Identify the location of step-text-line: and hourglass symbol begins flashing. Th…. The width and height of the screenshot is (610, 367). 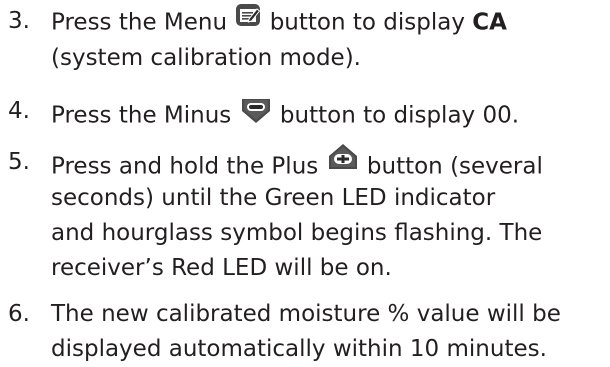
(297, 233).